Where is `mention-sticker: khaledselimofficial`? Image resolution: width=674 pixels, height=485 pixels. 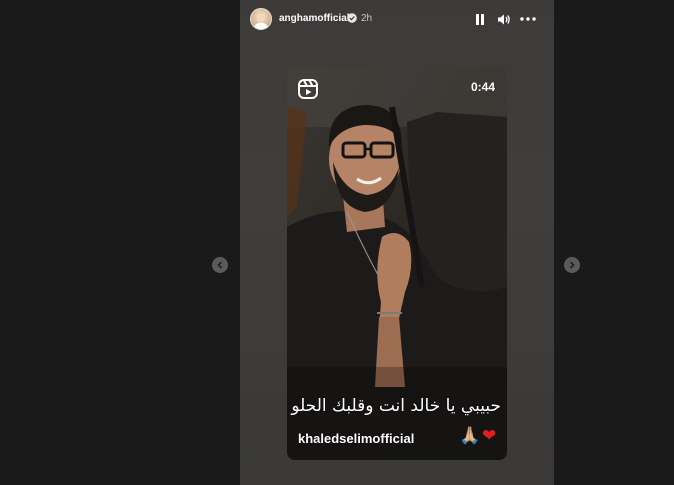 mention-sticker: khaledselimofficial is located at coordinates (356, 438).